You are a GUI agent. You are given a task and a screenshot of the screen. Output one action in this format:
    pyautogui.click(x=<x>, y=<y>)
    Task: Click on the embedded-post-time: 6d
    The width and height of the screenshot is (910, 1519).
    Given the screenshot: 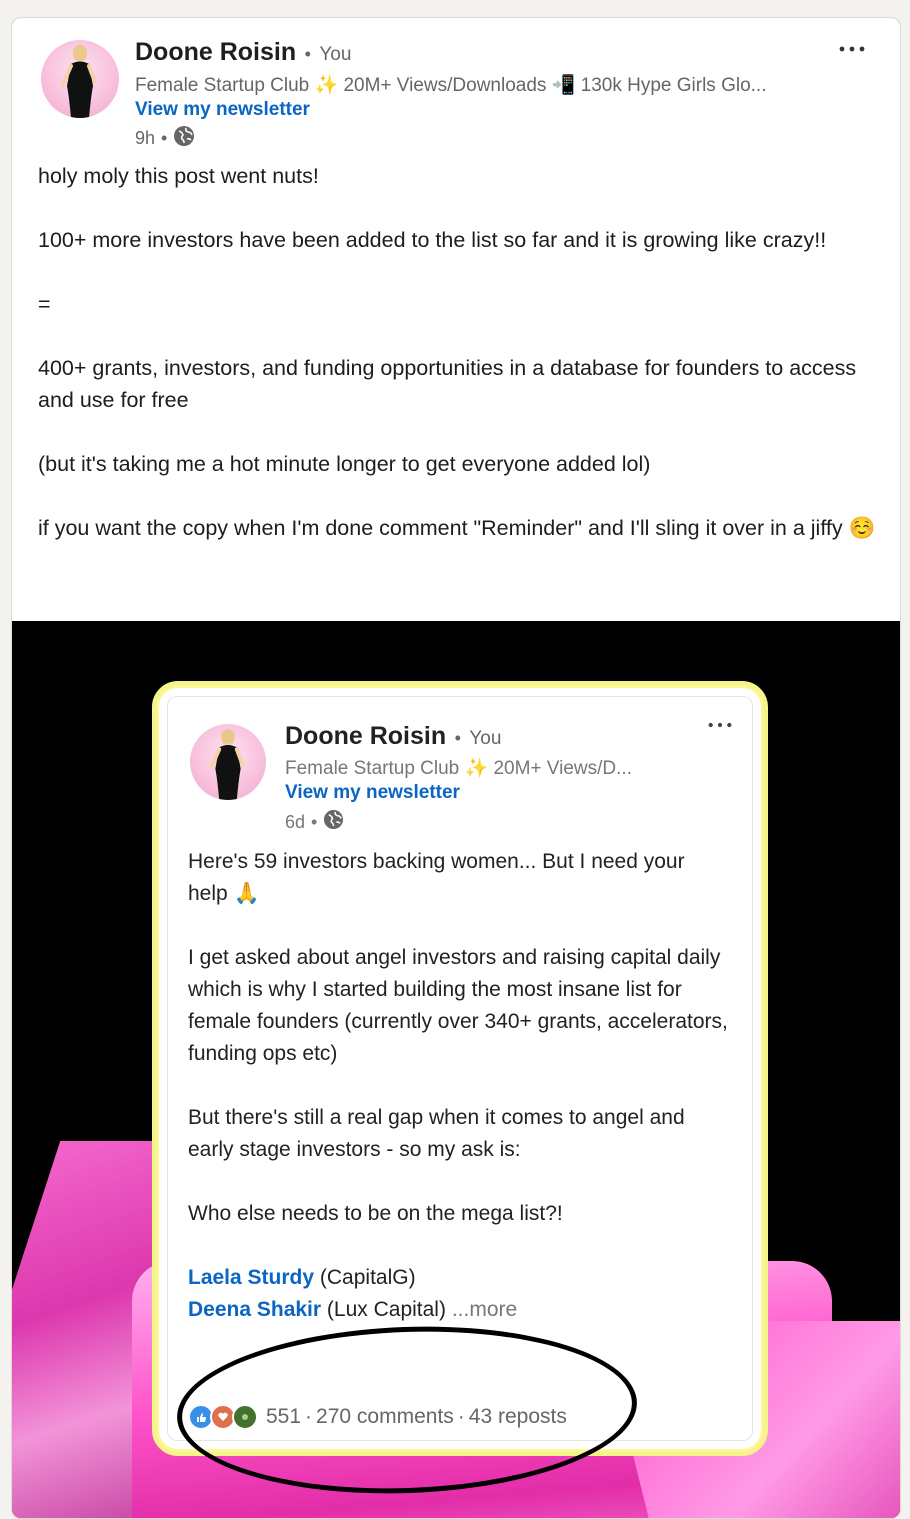 What is the action you would take?
    pyautogui.click(x=295, y=821)
    